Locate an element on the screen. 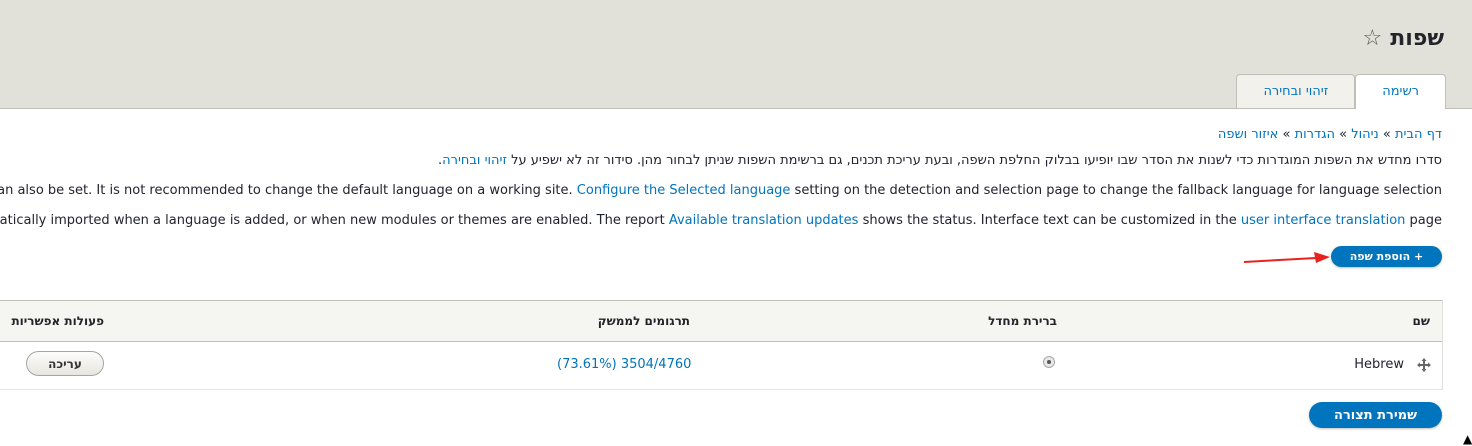  edit-button: עריכה is located at coordinates (65, 363).